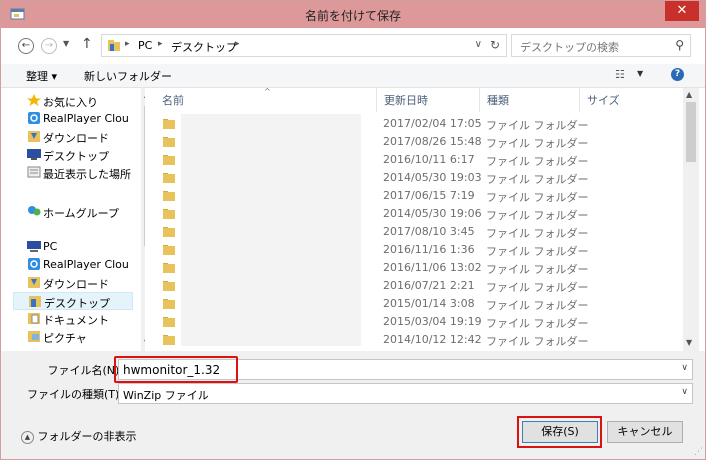  What do you see at coordinates (601, 45) in the screenshot?
I see `search-box: デスクトップの検索 ⚲` at bounding box center [601, 45].